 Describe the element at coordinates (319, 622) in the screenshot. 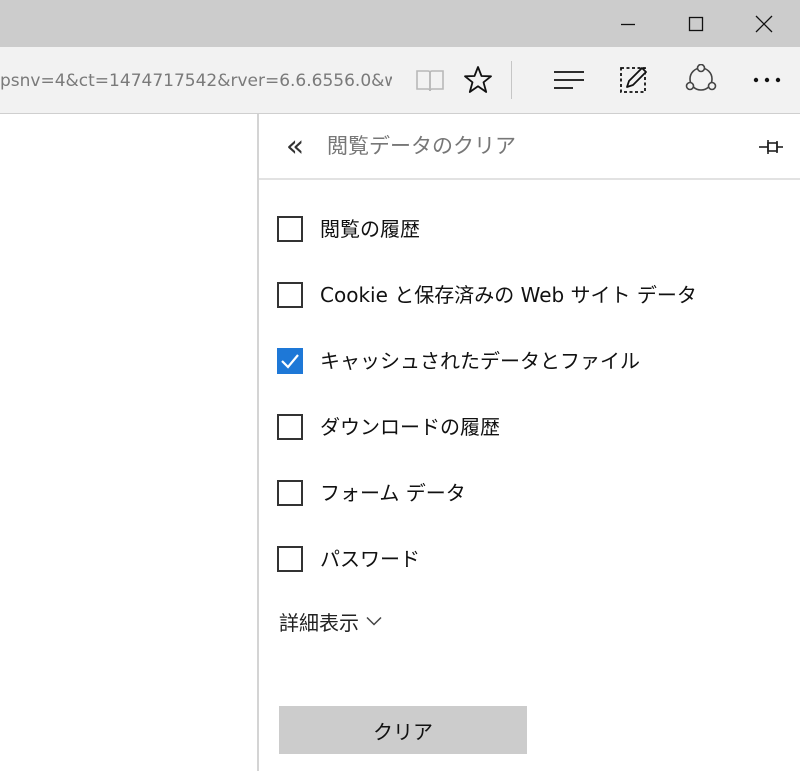

I see `show-more-label: 詳細表示` at that location.